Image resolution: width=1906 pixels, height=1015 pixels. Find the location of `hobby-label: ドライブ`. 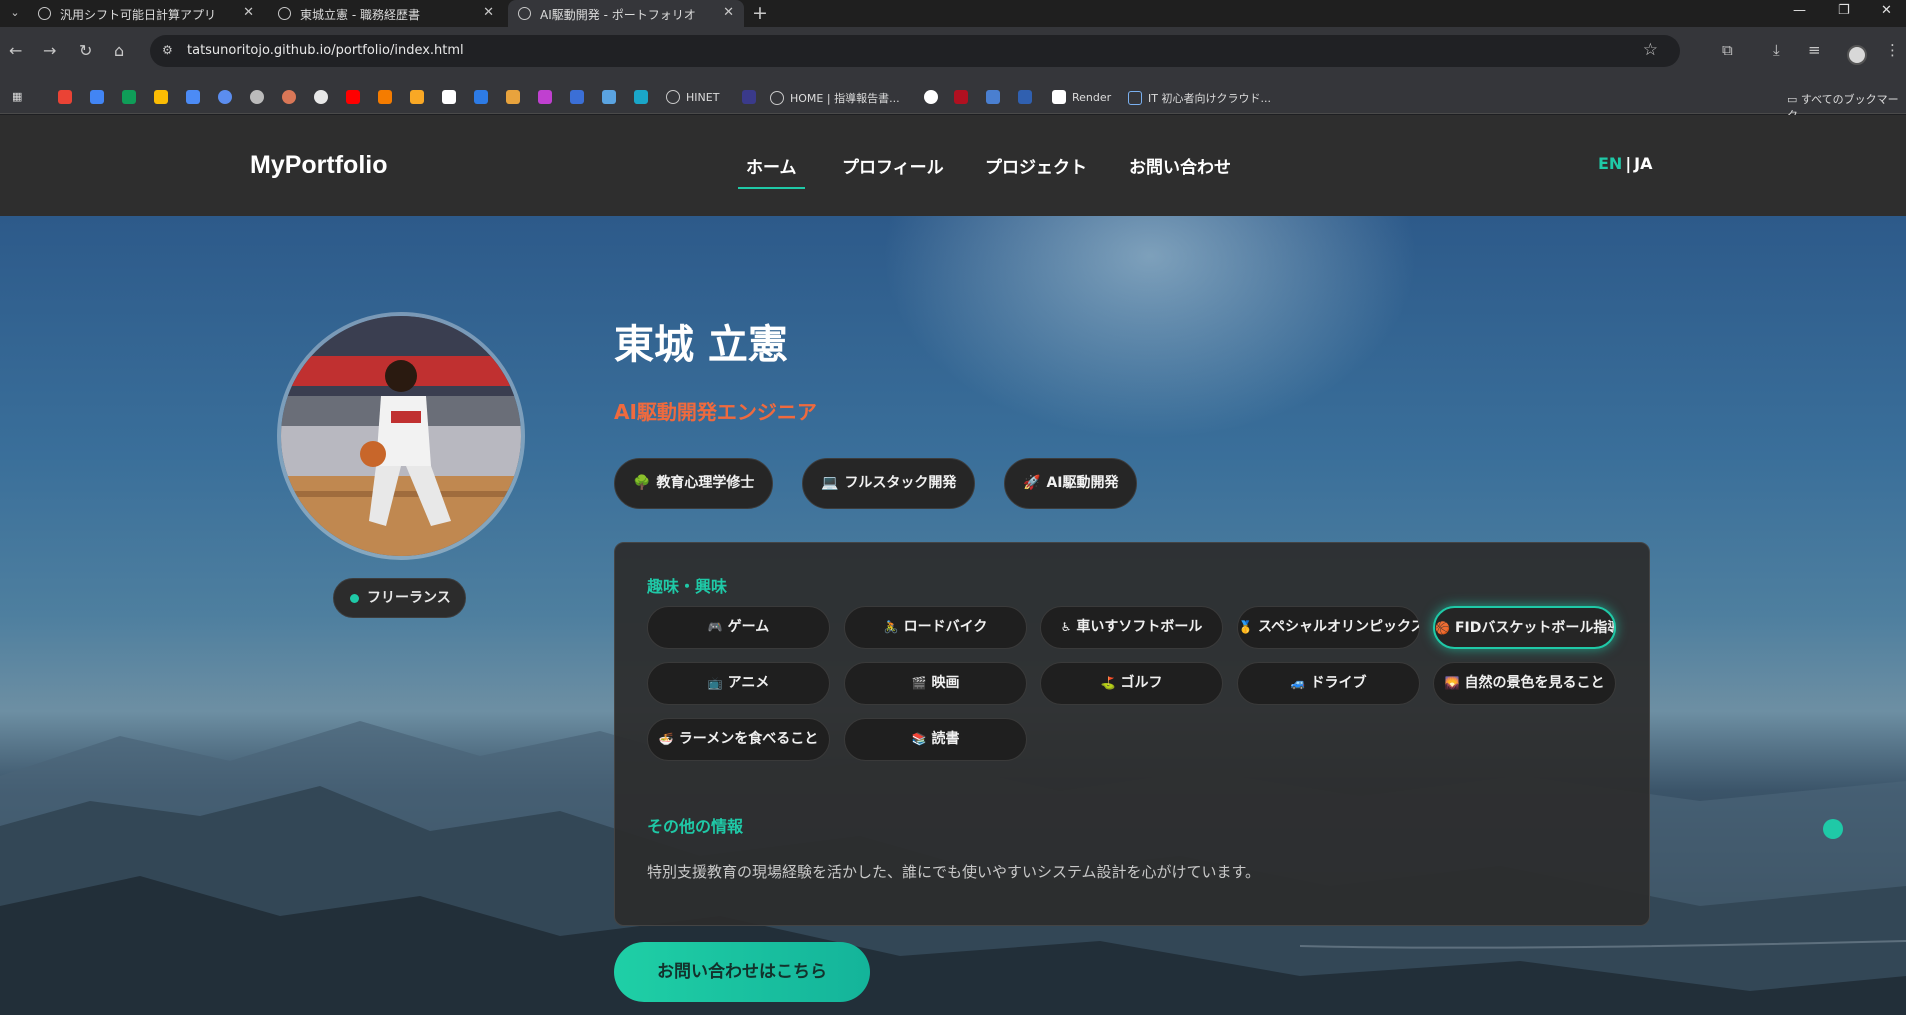

hobby-label: ドライブ is located at coordinates (1338, 683).